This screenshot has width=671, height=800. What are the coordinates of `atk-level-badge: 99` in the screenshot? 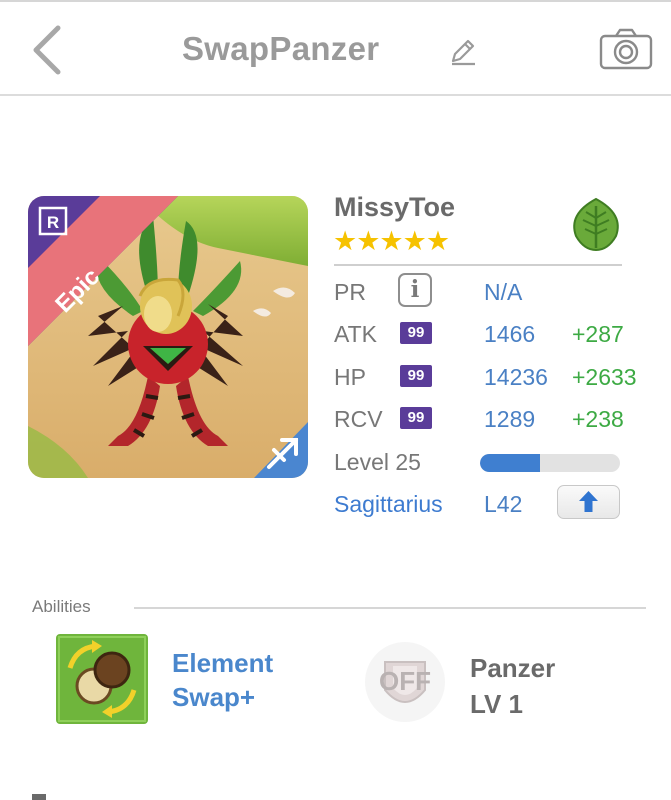 It's located at (416, 333).